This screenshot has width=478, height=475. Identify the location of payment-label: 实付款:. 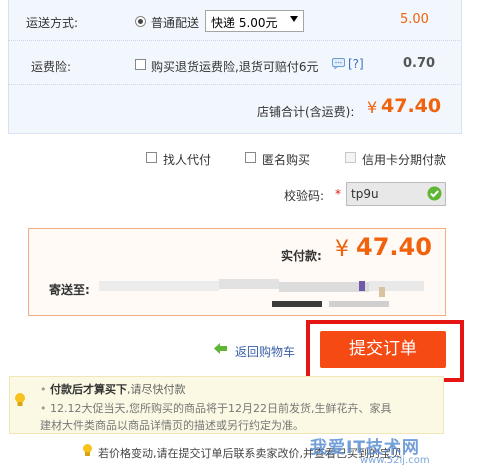
(301, 256).